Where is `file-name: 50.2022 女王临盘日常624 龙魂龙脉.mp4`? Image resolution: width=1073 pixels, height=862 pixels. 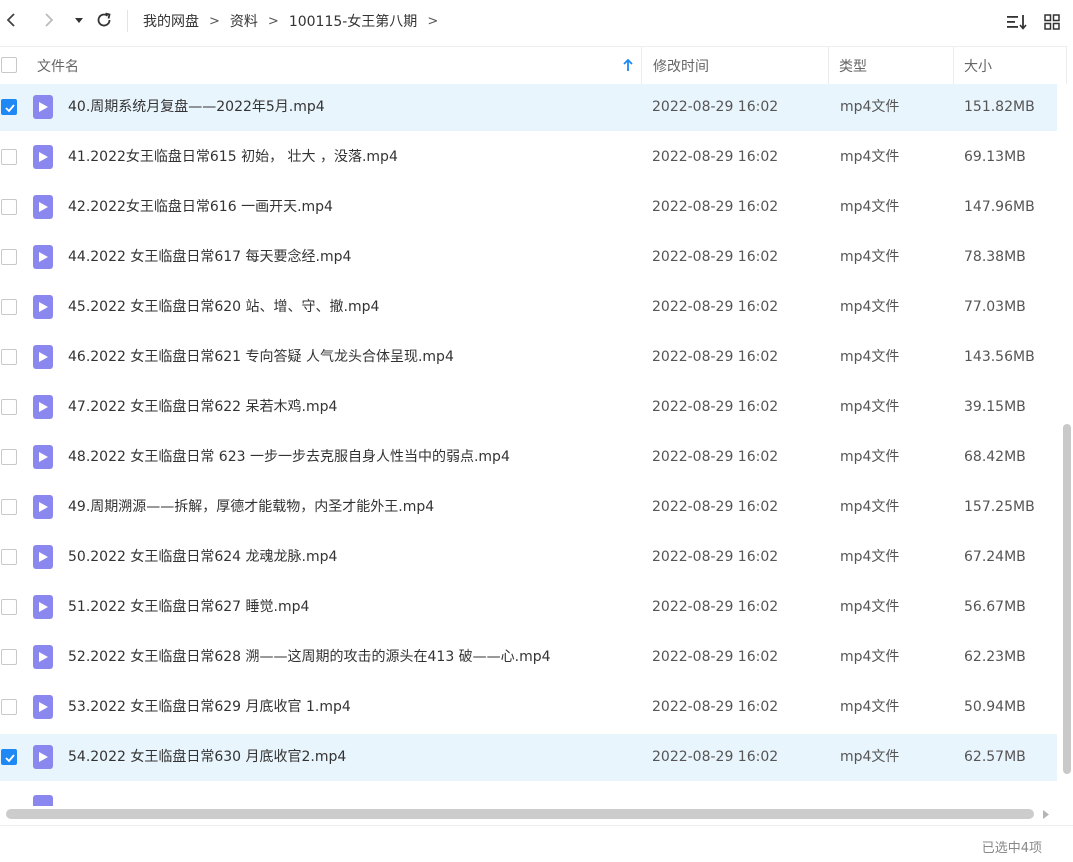
file-name: 50.2022 女王临盘日常624 龙魂龙脉.mp4 is located at coordinates (202, 557).